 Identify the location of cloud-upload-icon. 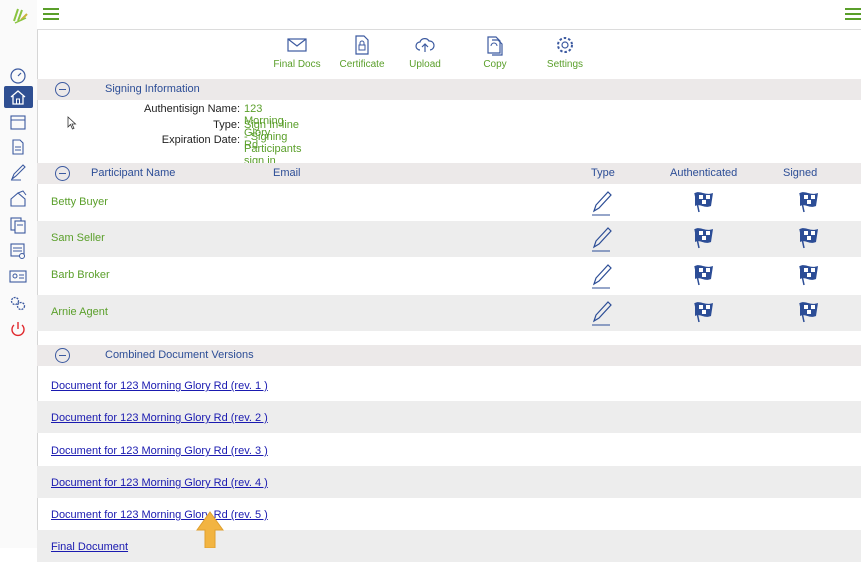
(425, 45).